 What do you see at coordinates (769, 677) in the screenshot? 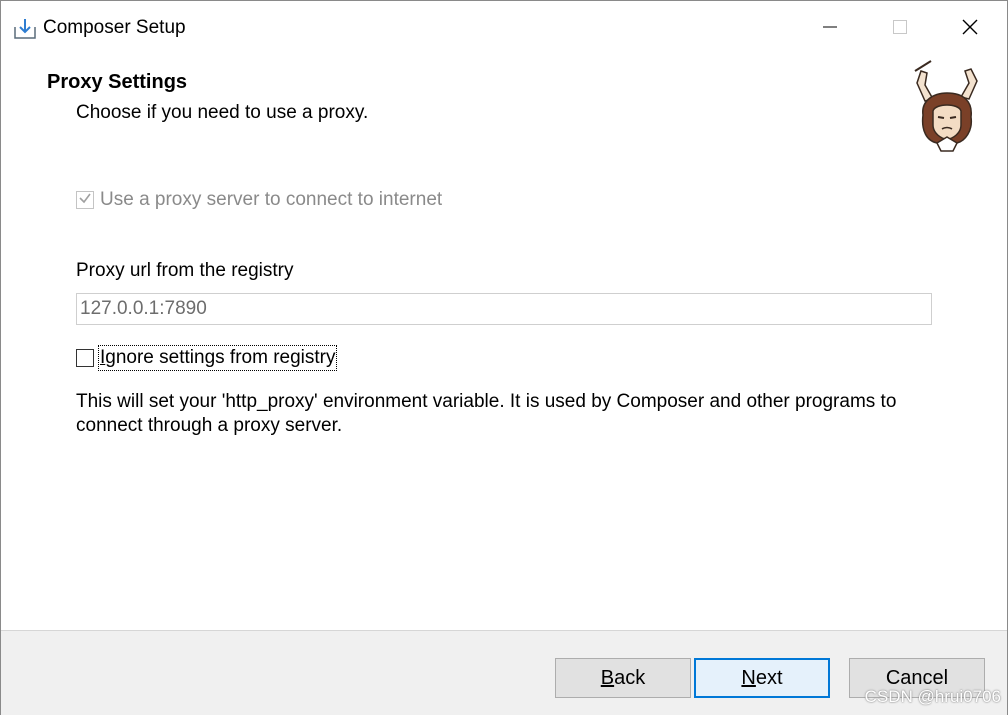
I see `next-label: ext` at bounding box center [769, 677].